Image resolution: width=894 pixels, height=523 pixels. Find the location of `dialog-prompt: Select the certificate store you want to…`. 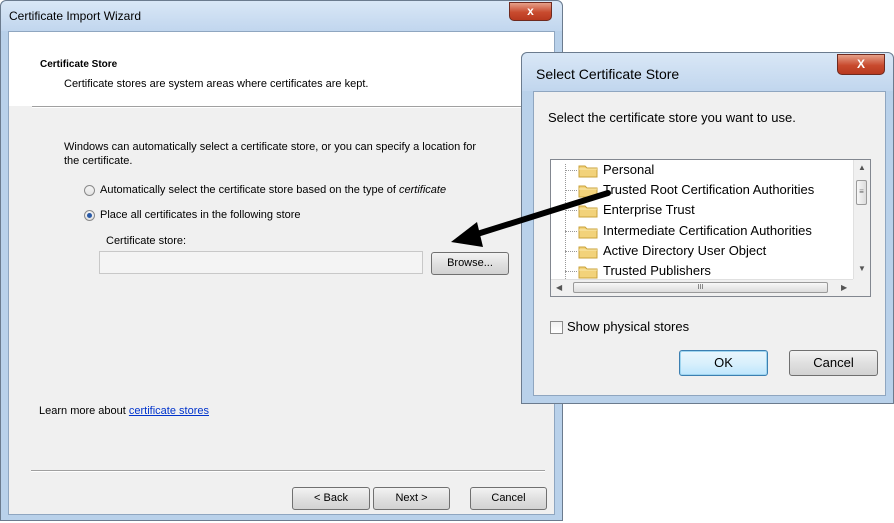

dialog-prompt: Select the certificate store you want to… is located at coordinates (672, 117).